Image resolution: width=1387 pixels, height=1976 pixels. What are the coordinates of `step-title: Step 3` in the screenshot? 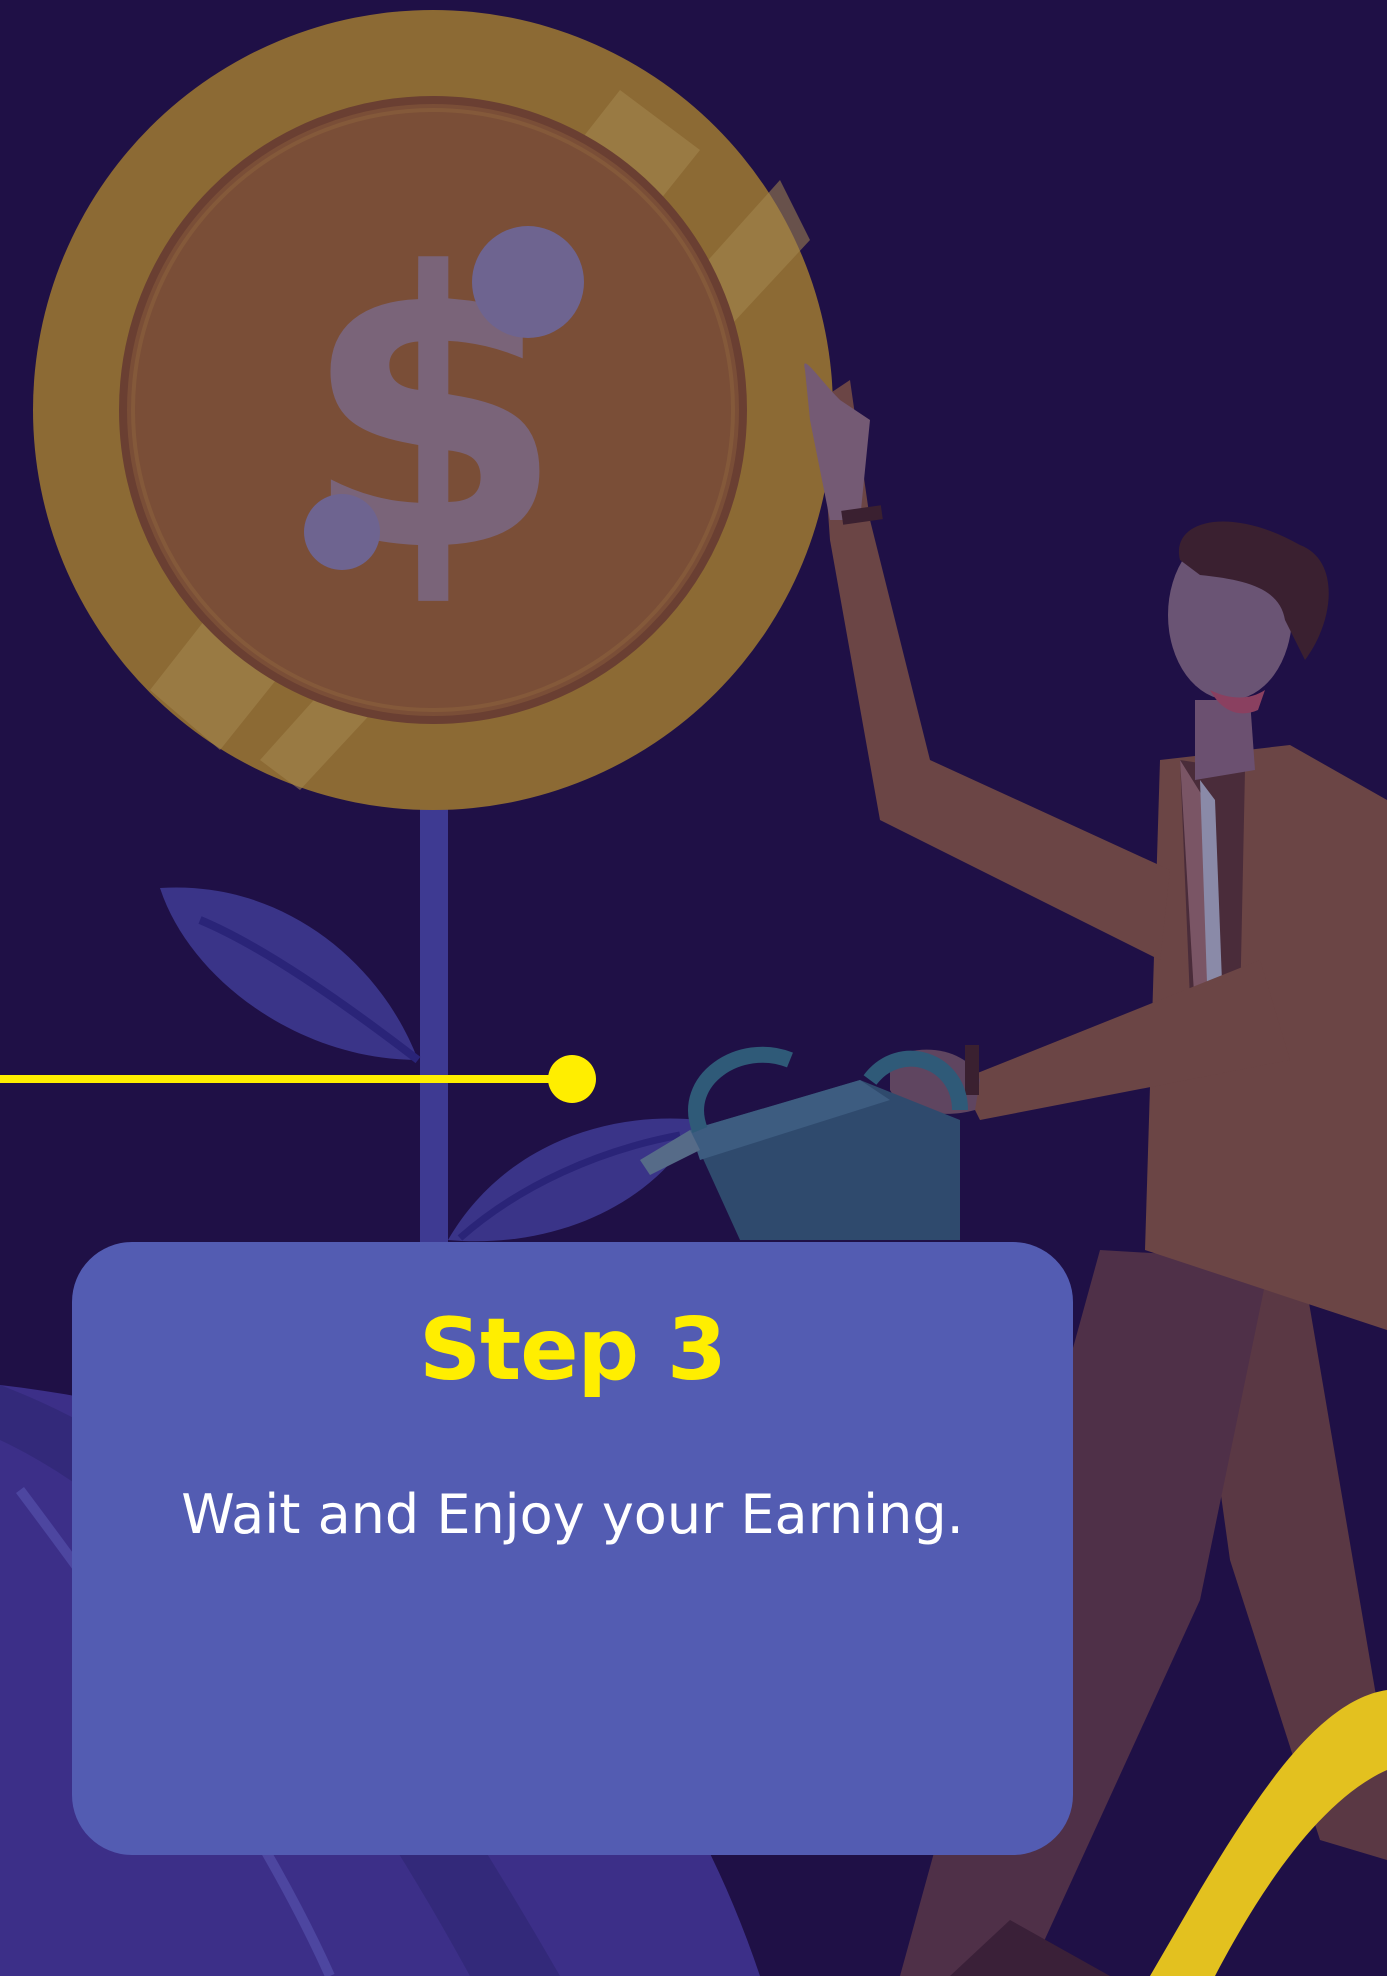 It's located at (573, 1350).